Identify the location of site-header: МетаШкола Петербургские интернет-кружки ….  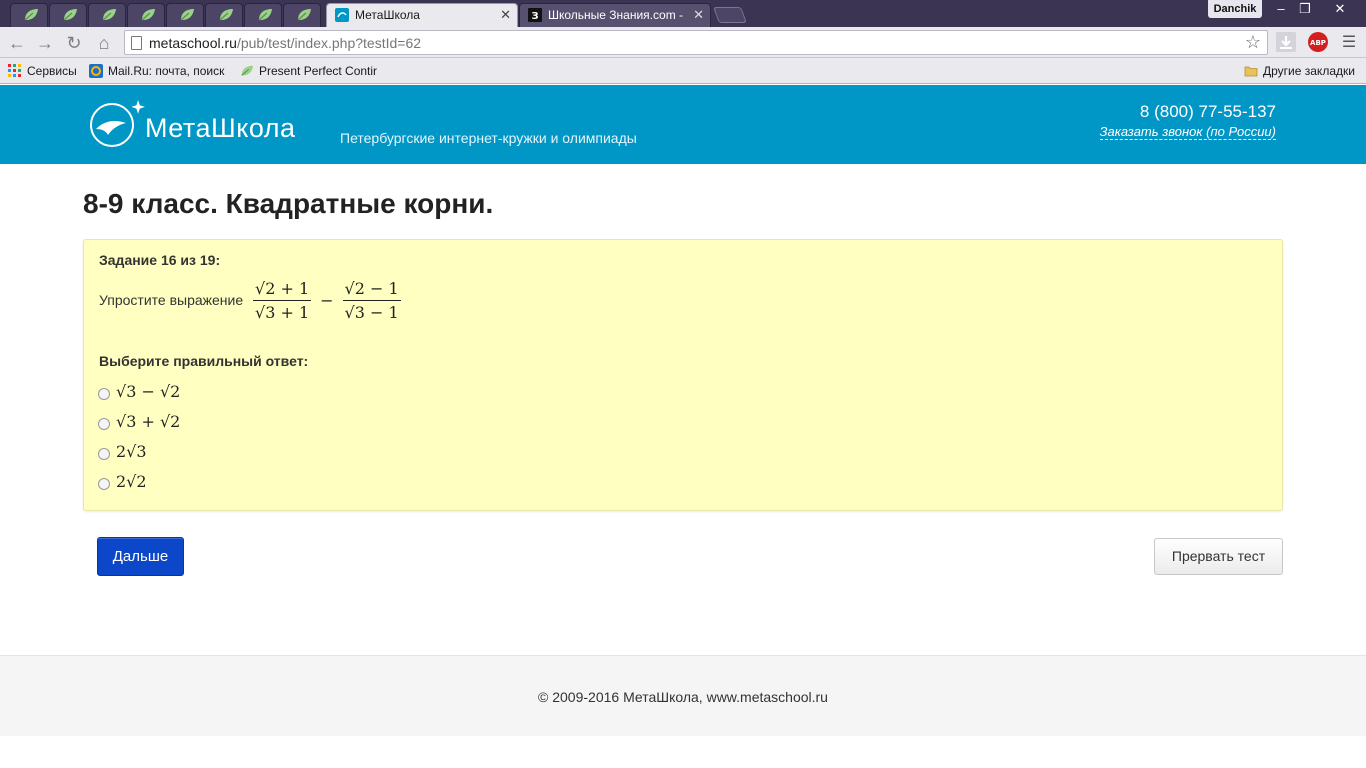
(683, 124).